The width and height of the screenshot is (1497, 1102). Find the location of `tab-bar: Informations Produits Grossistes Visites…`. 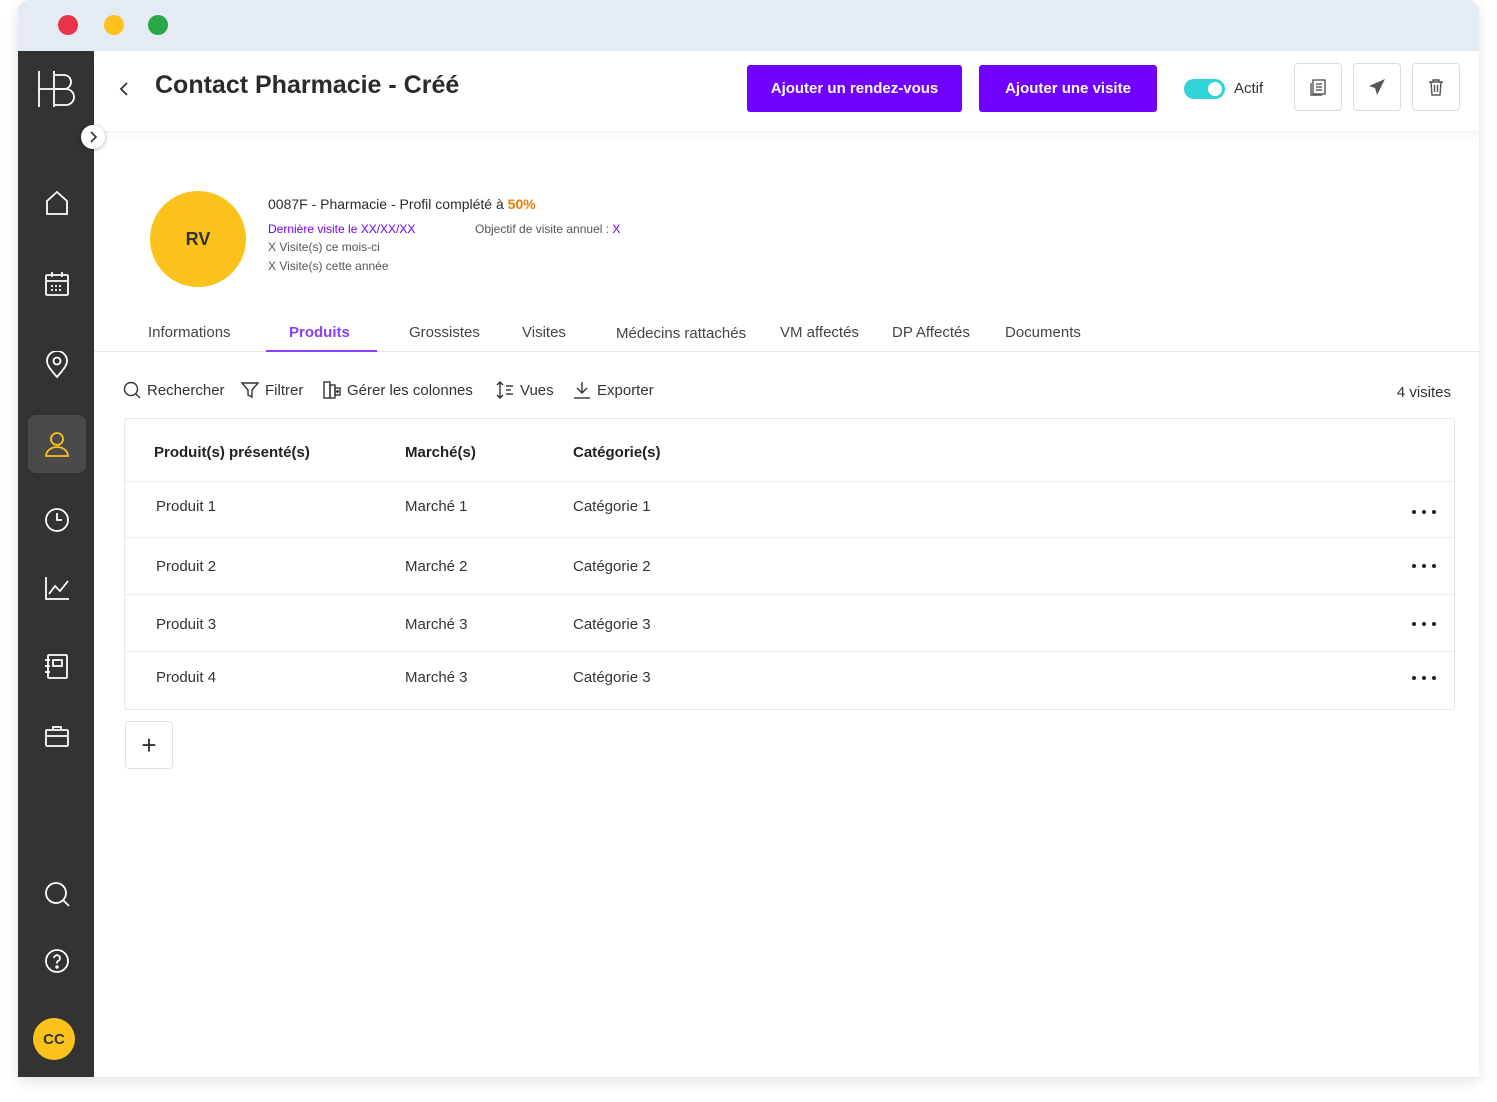

tab-bar: Informations Produits Grossistes Visites… is located at coordinates (786, 336).